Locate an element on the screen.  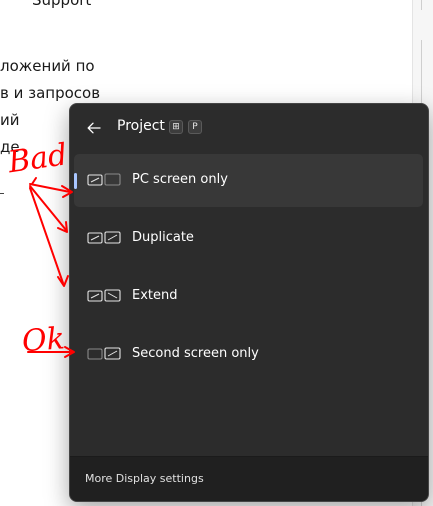
doc-line-1: Support is located at coordinates (62, 4).